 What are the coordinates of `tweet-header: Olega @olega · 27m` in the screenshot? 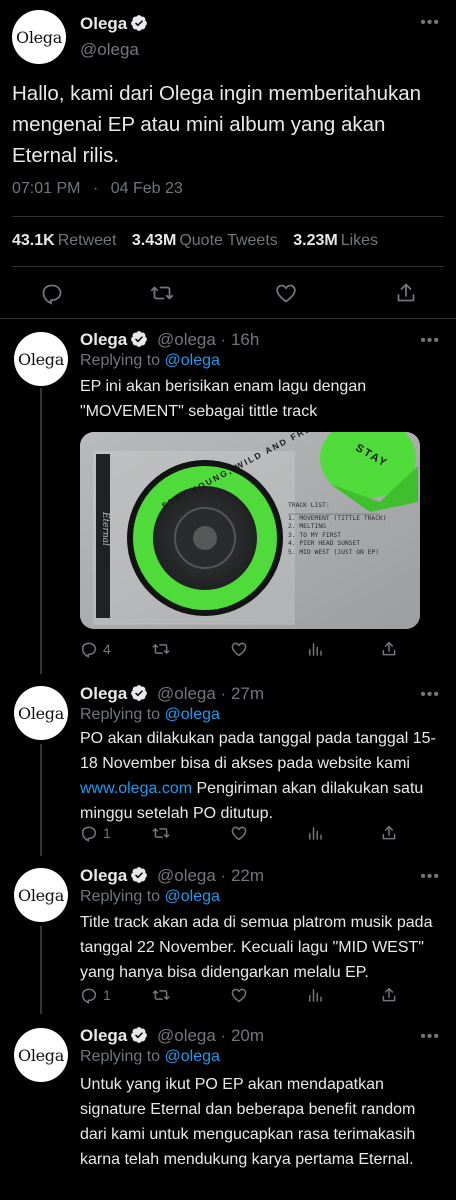 It's located at (172, 694).